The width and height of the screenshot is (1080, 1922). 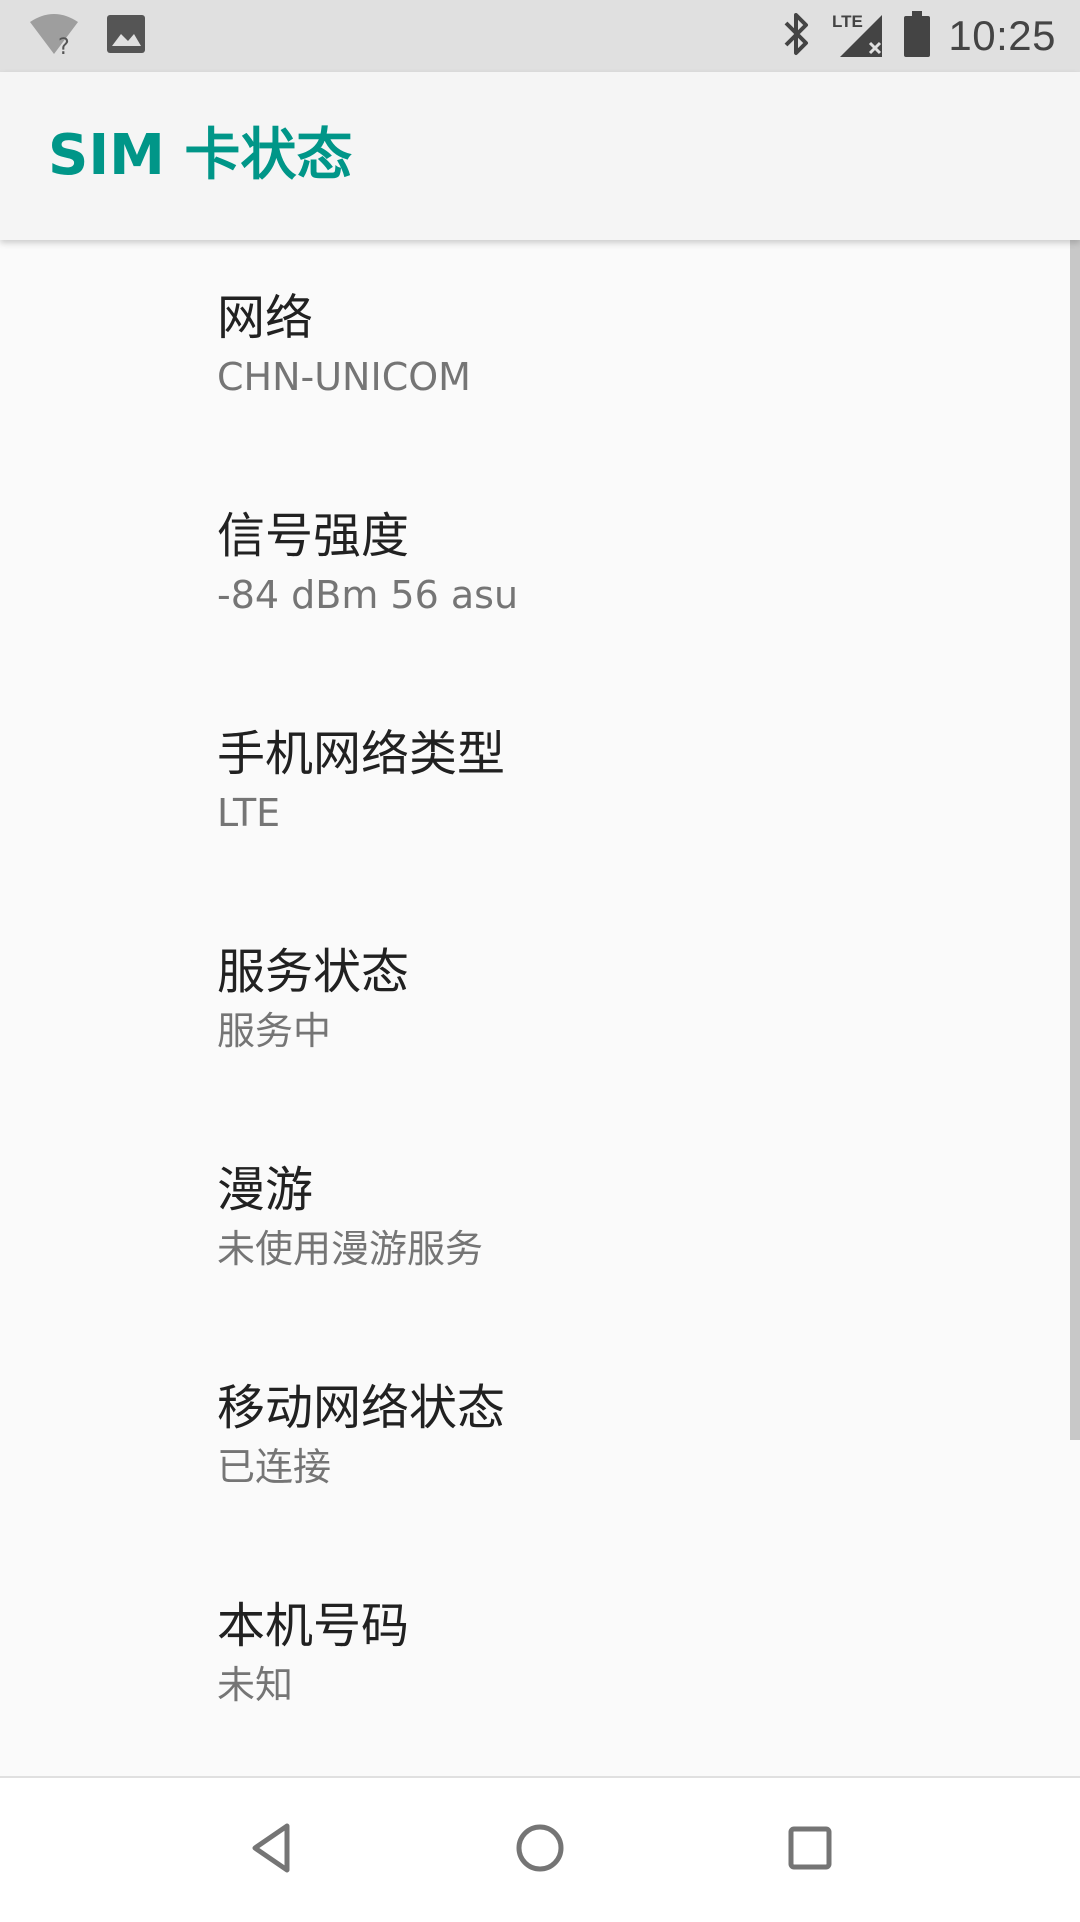 I want to click on navigation-bar, so click(x=540, y=1849).